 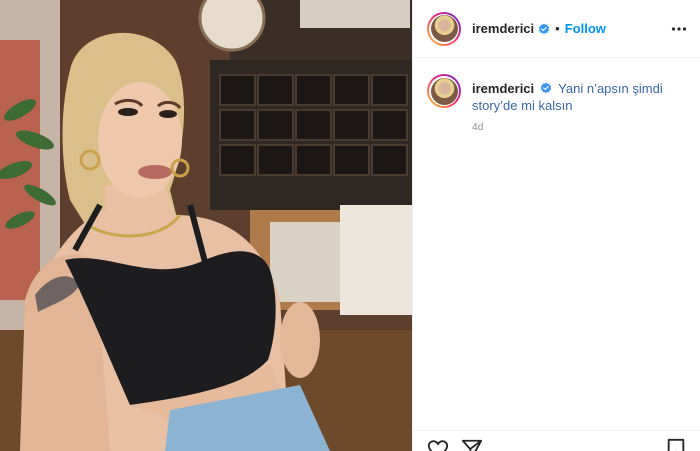 I want to click on bookmark-icon, so click(x=676, y=444).